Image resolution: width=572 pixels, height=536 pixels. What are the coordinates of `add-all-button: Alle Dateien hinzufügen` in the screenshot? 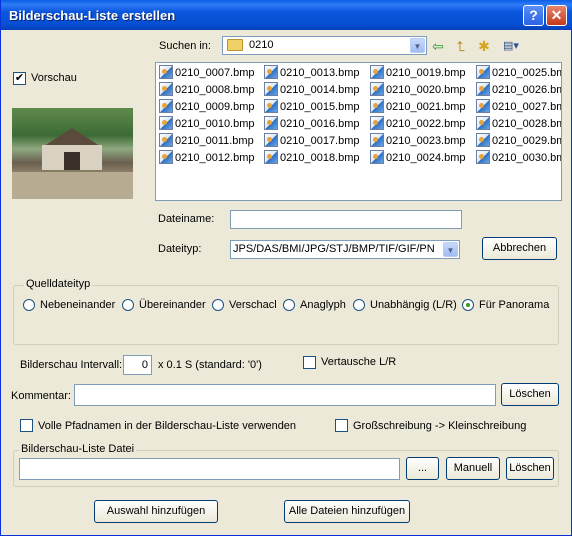 It's located at (347, 511).